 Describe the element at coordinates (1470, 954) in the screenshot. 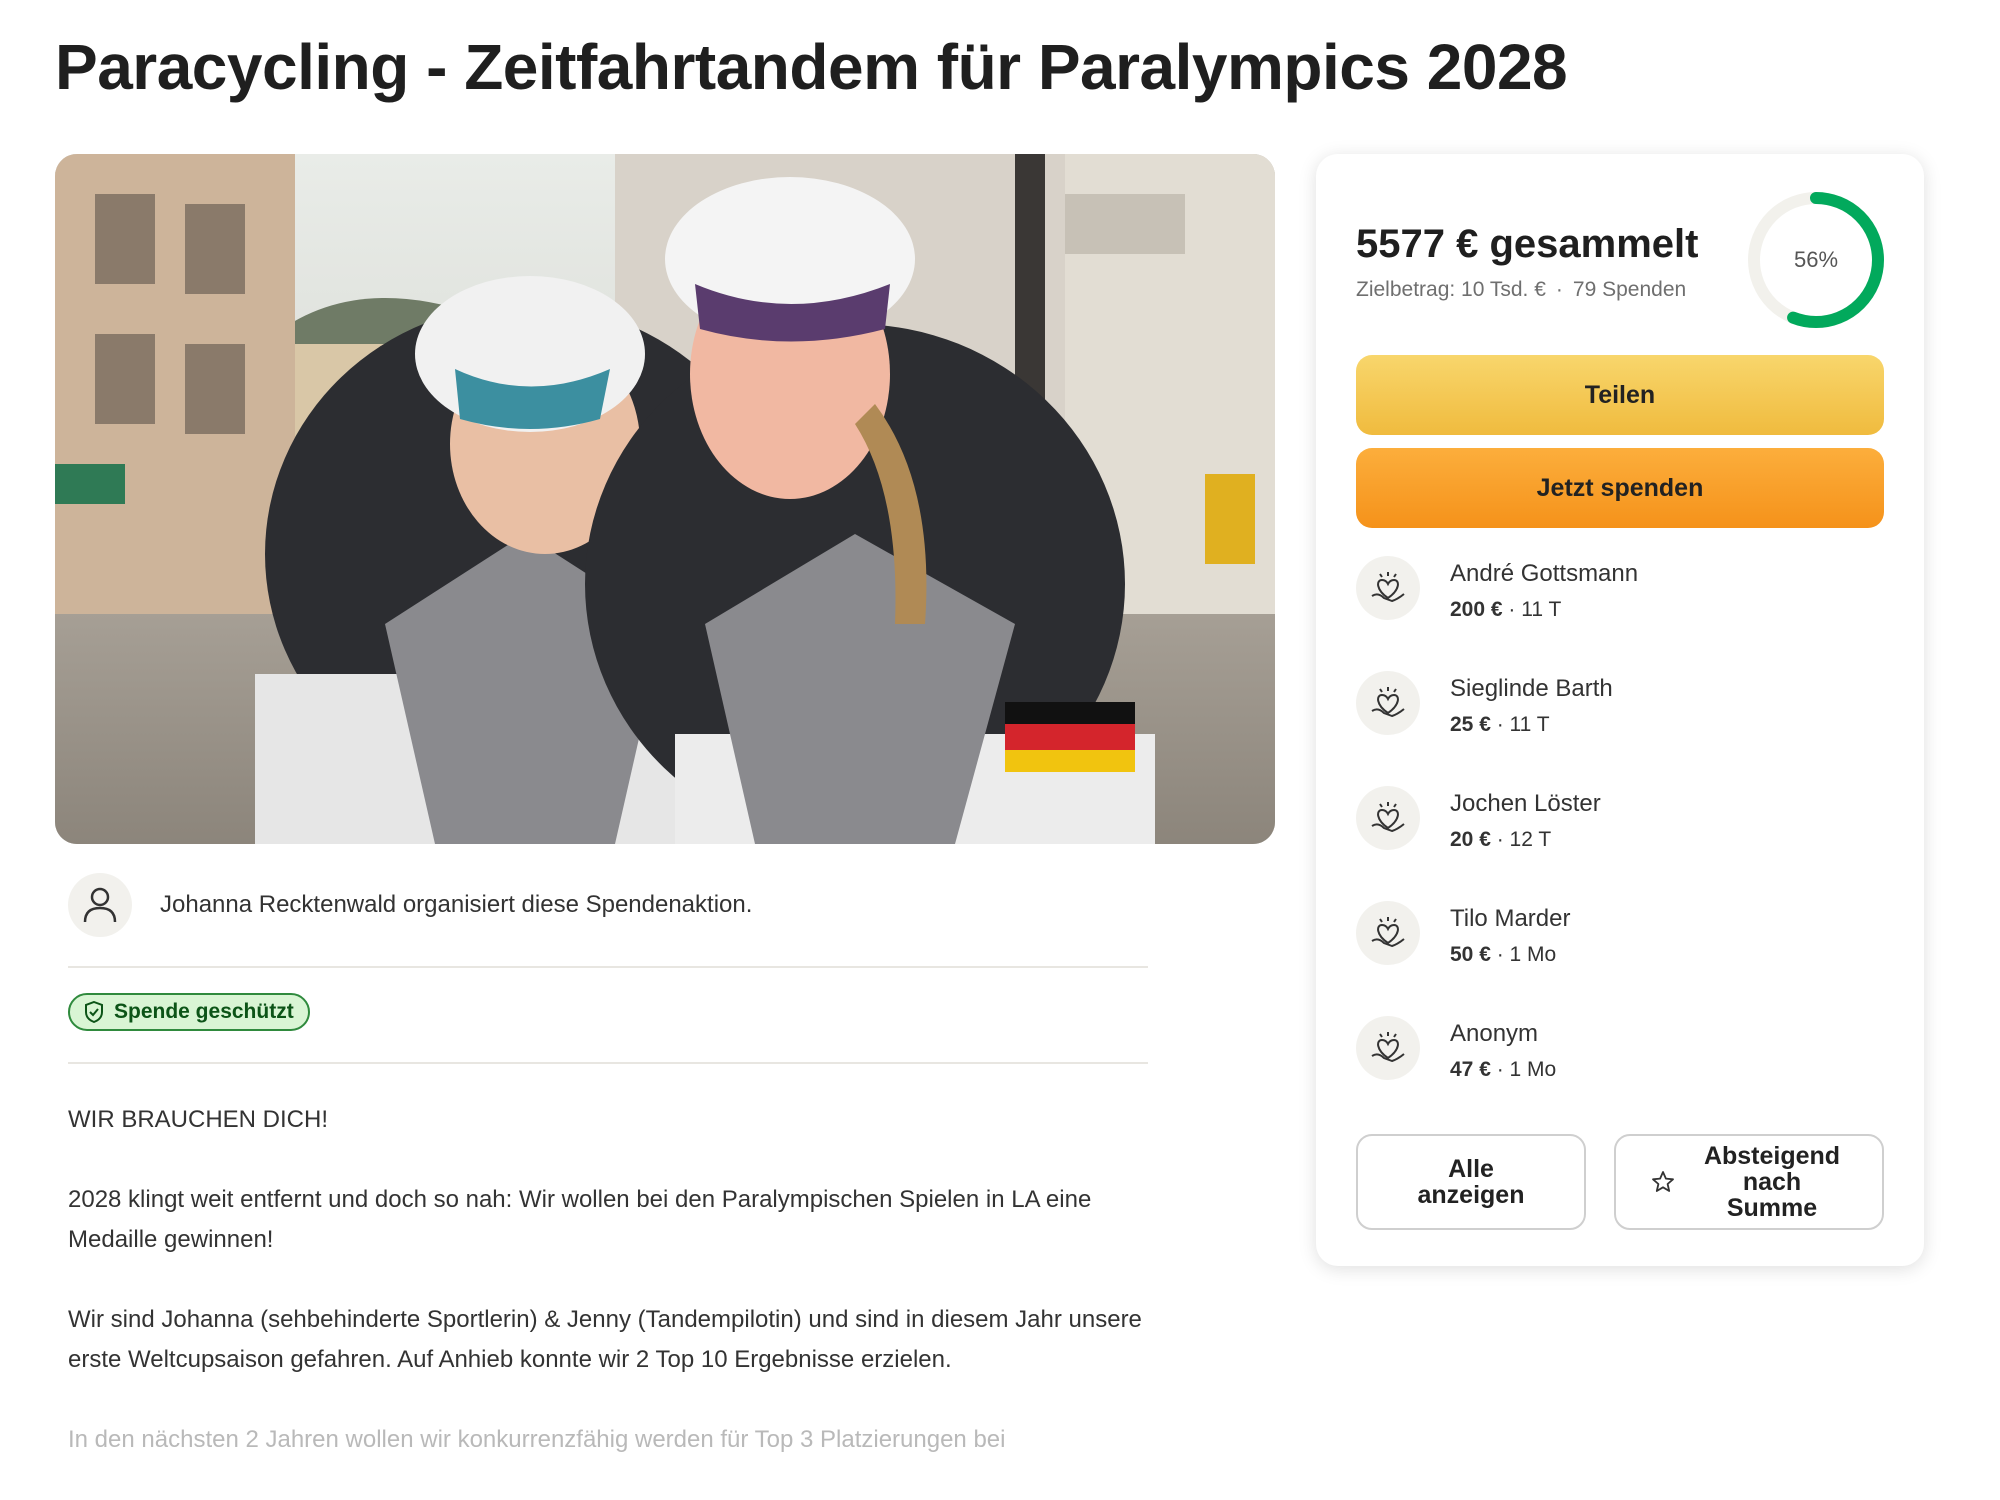

I see `donation-amount: 50 €` at that location.